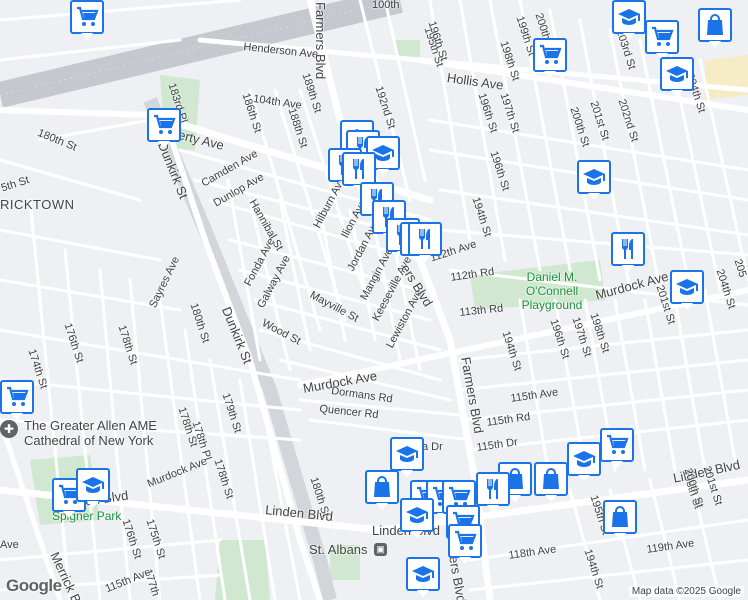 This screenshot has width=748, height=600. I want to click on street-label: Ave, so click(9, 545).